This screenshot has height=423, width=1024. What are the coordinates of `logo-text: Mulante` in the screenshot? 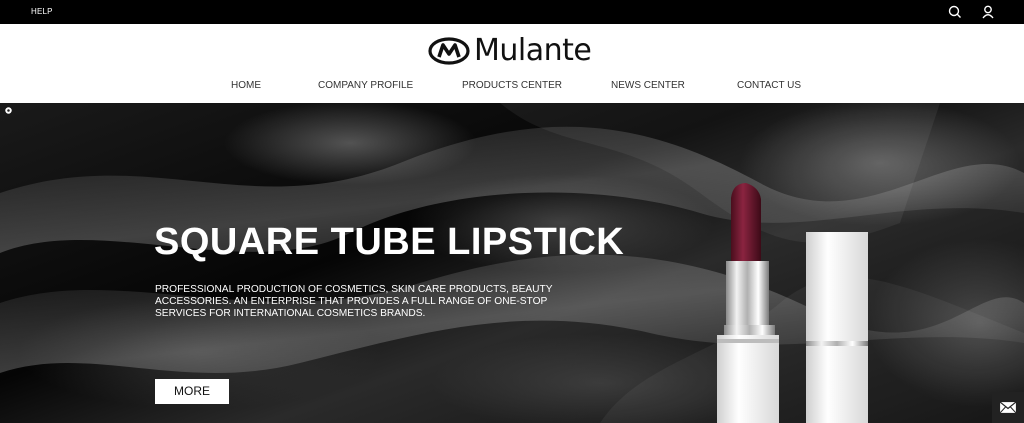 It's located at (533, 50).